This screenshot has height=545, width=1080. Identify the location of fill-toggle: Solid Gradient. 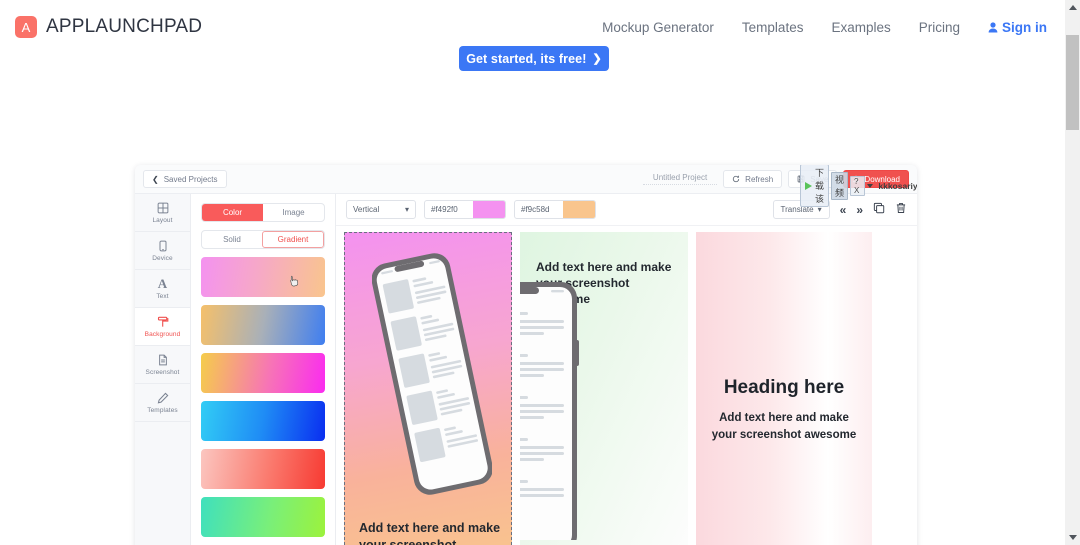
(263, 239).